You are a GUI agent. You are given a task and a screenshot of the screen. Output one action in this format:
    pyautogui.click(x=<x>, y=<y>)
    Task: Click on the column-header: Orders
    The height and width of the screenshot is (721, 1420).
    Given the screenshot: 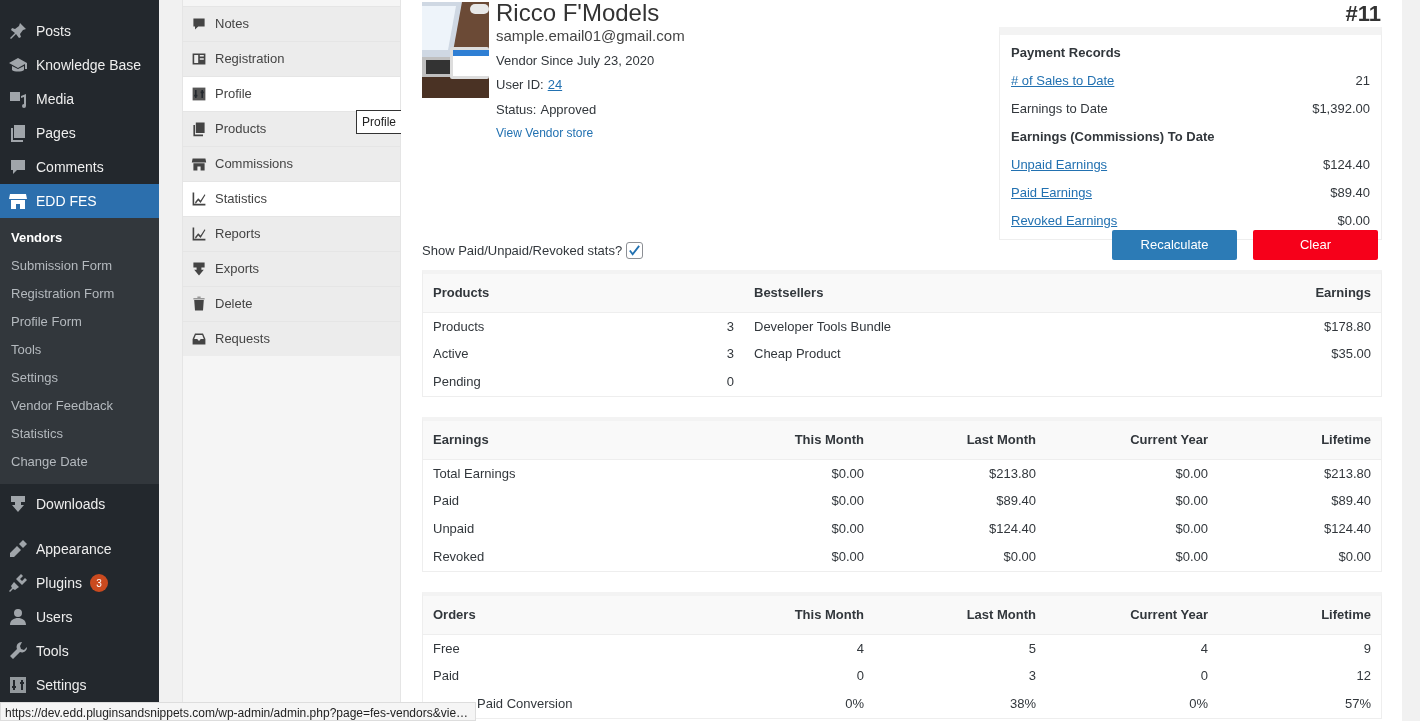 What is the action you would take?
    pyautogui.click(x=454, y=614)
    